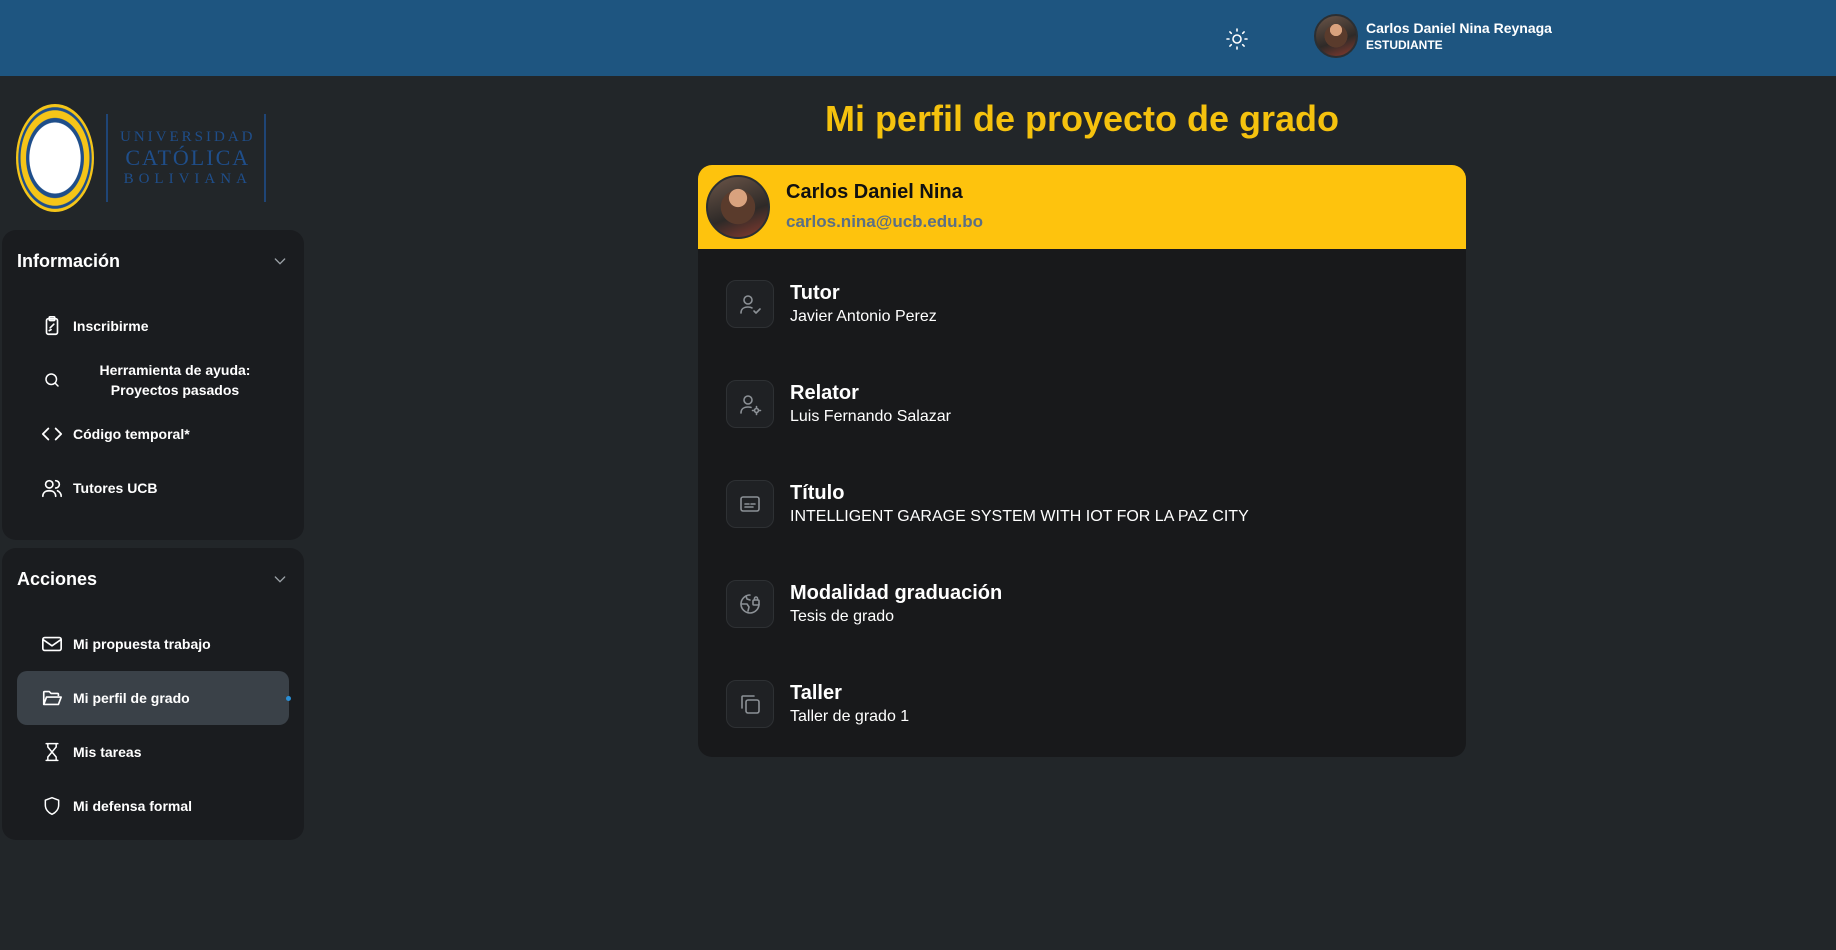 The image size is (1836, 950). What do you see at coordinates (69, 260) in the screenshot?
I see `info-panel-title: Información` at bounding box center [69, 260].